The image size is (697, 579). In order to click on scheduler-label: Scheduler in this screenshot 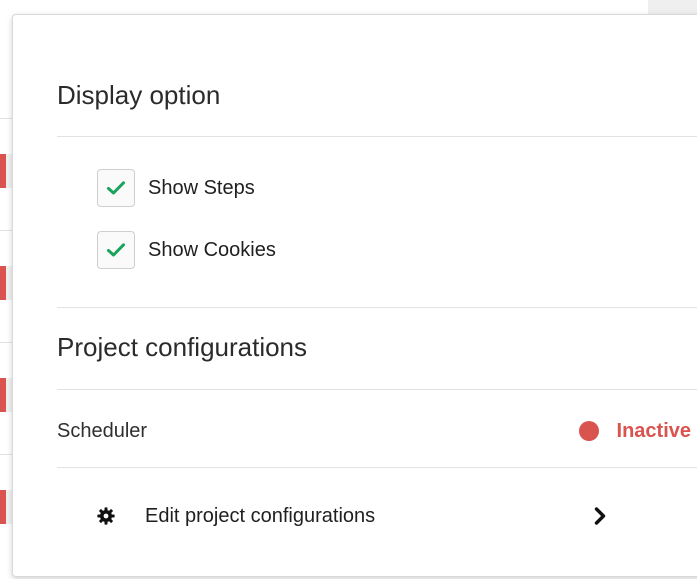, I will do `click(102, 431)`.